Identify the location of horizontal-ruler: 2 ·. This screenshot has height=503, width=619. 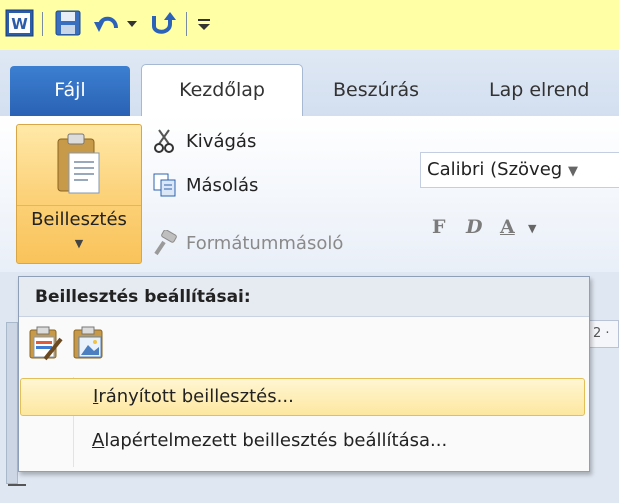
(603, 334).